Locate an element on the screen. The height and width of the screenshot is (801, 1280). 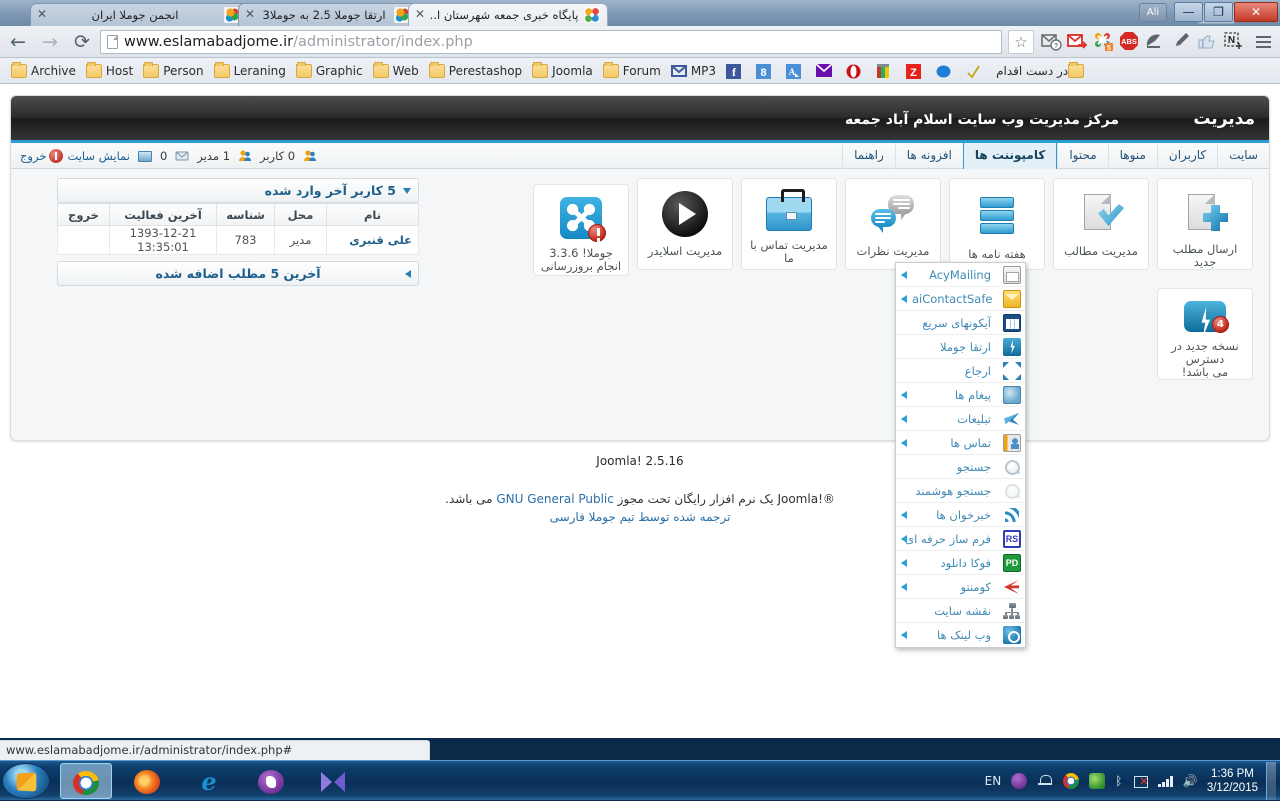
dropdown-item-joomla-update: ارتقا جوملا is located at coordinates (960, 347).